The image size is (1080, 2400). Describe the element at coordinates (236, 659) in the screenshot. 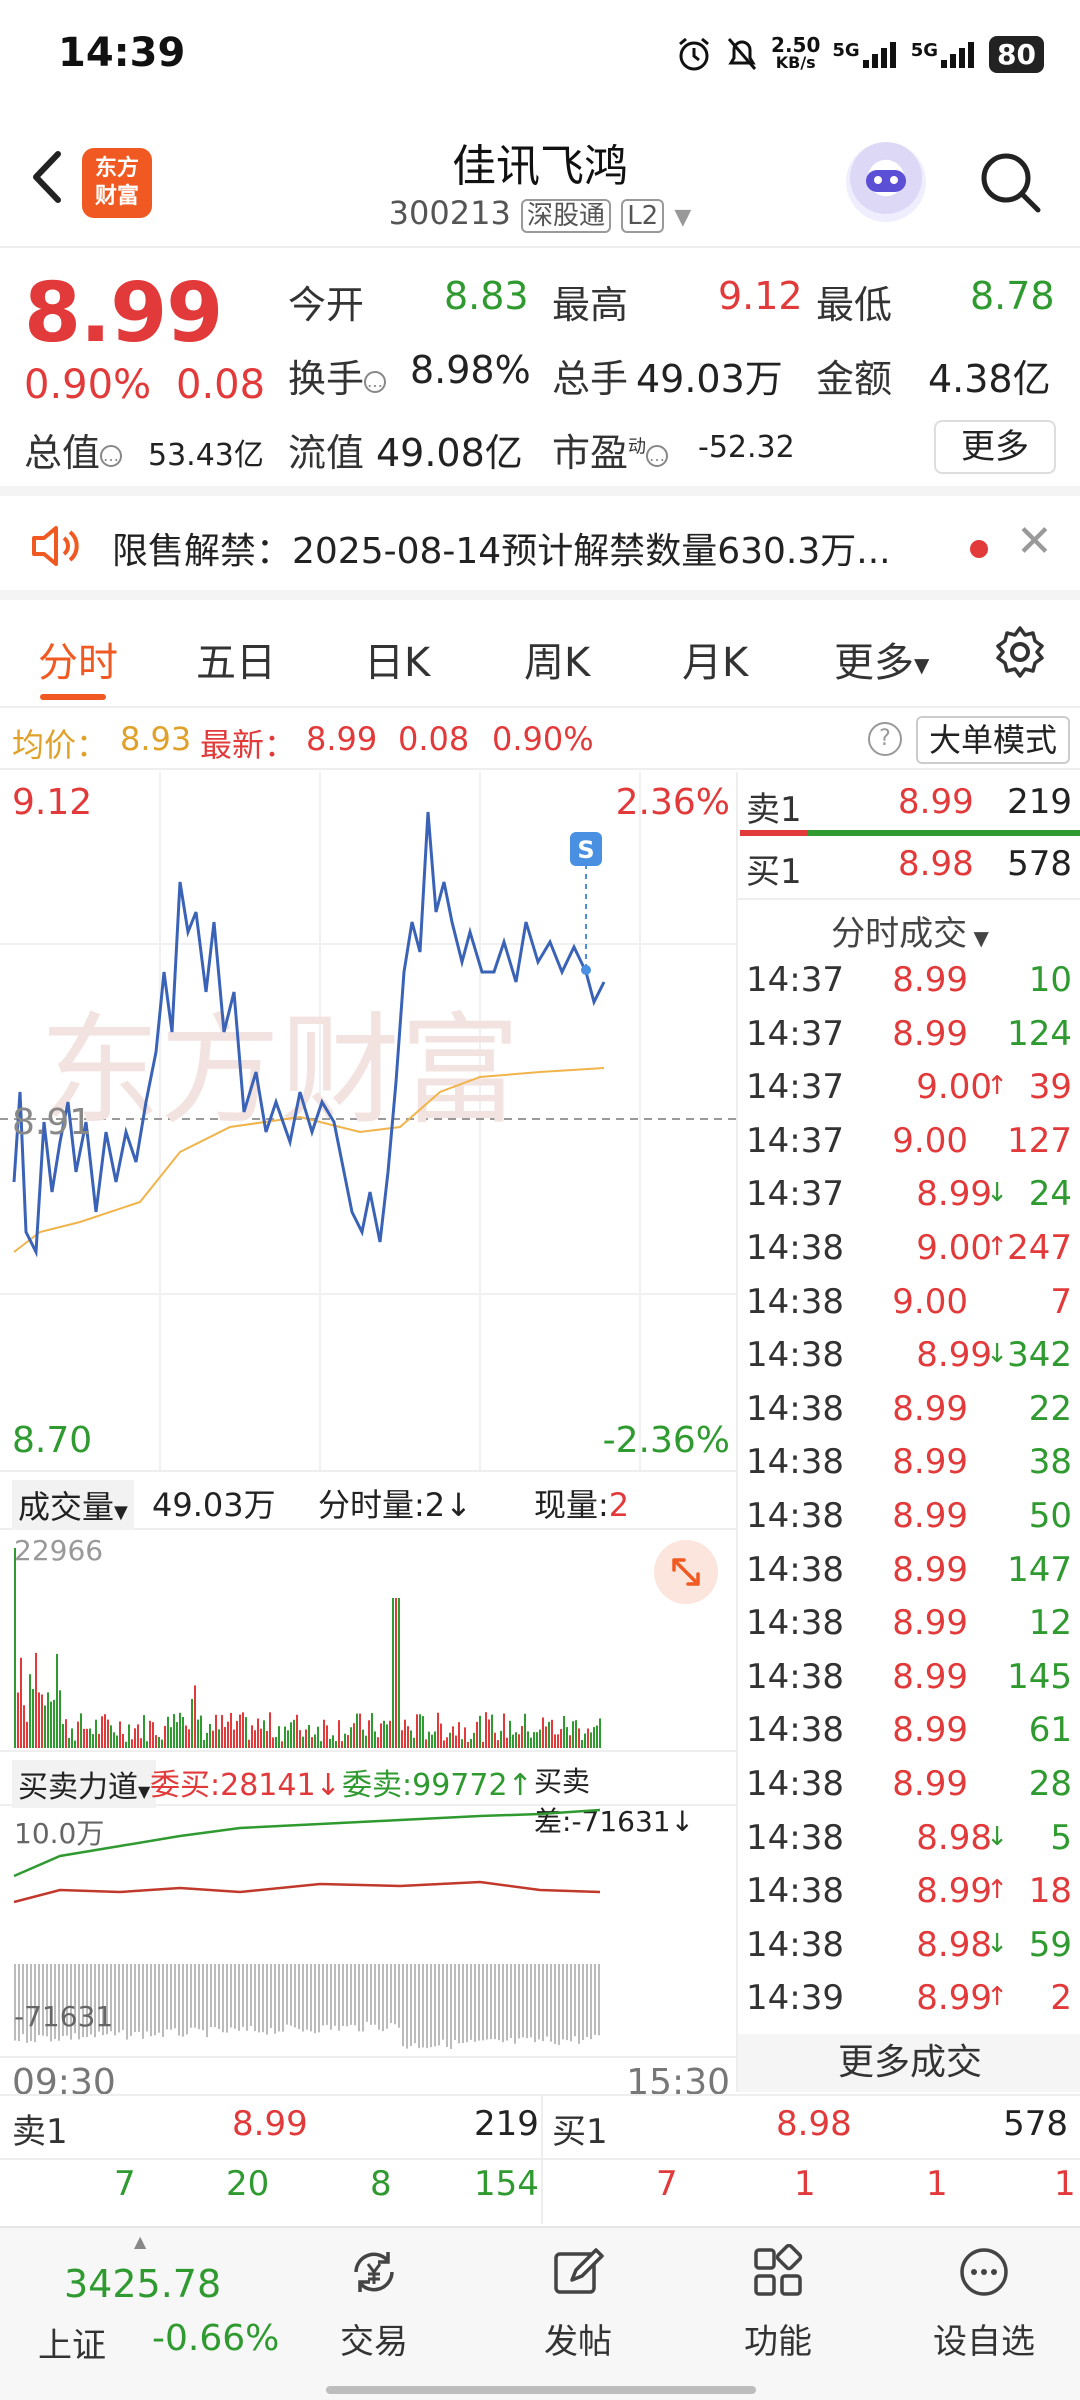

I see `tab-five-day: 五日` at that location.